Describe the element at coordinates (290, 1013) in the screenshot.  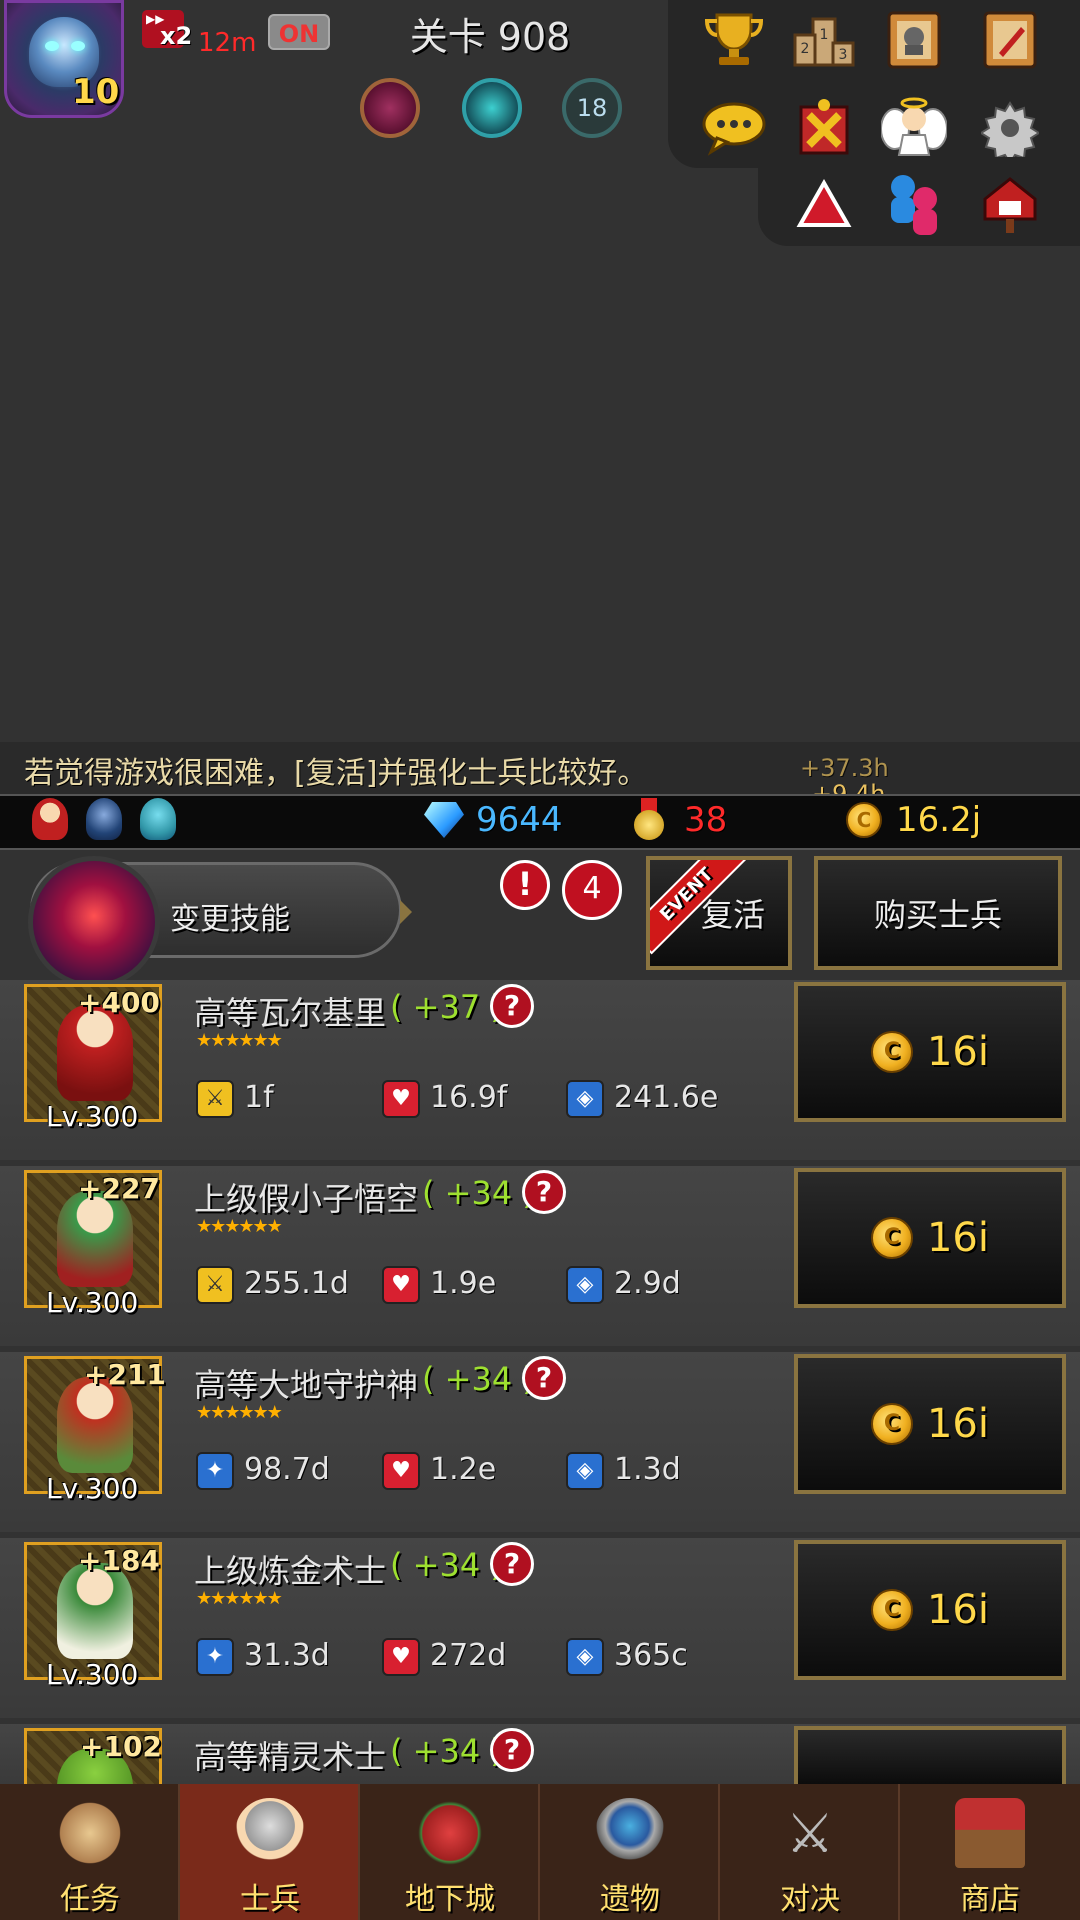
I see `soldier-name: 高等瓦尔基里` at that location.